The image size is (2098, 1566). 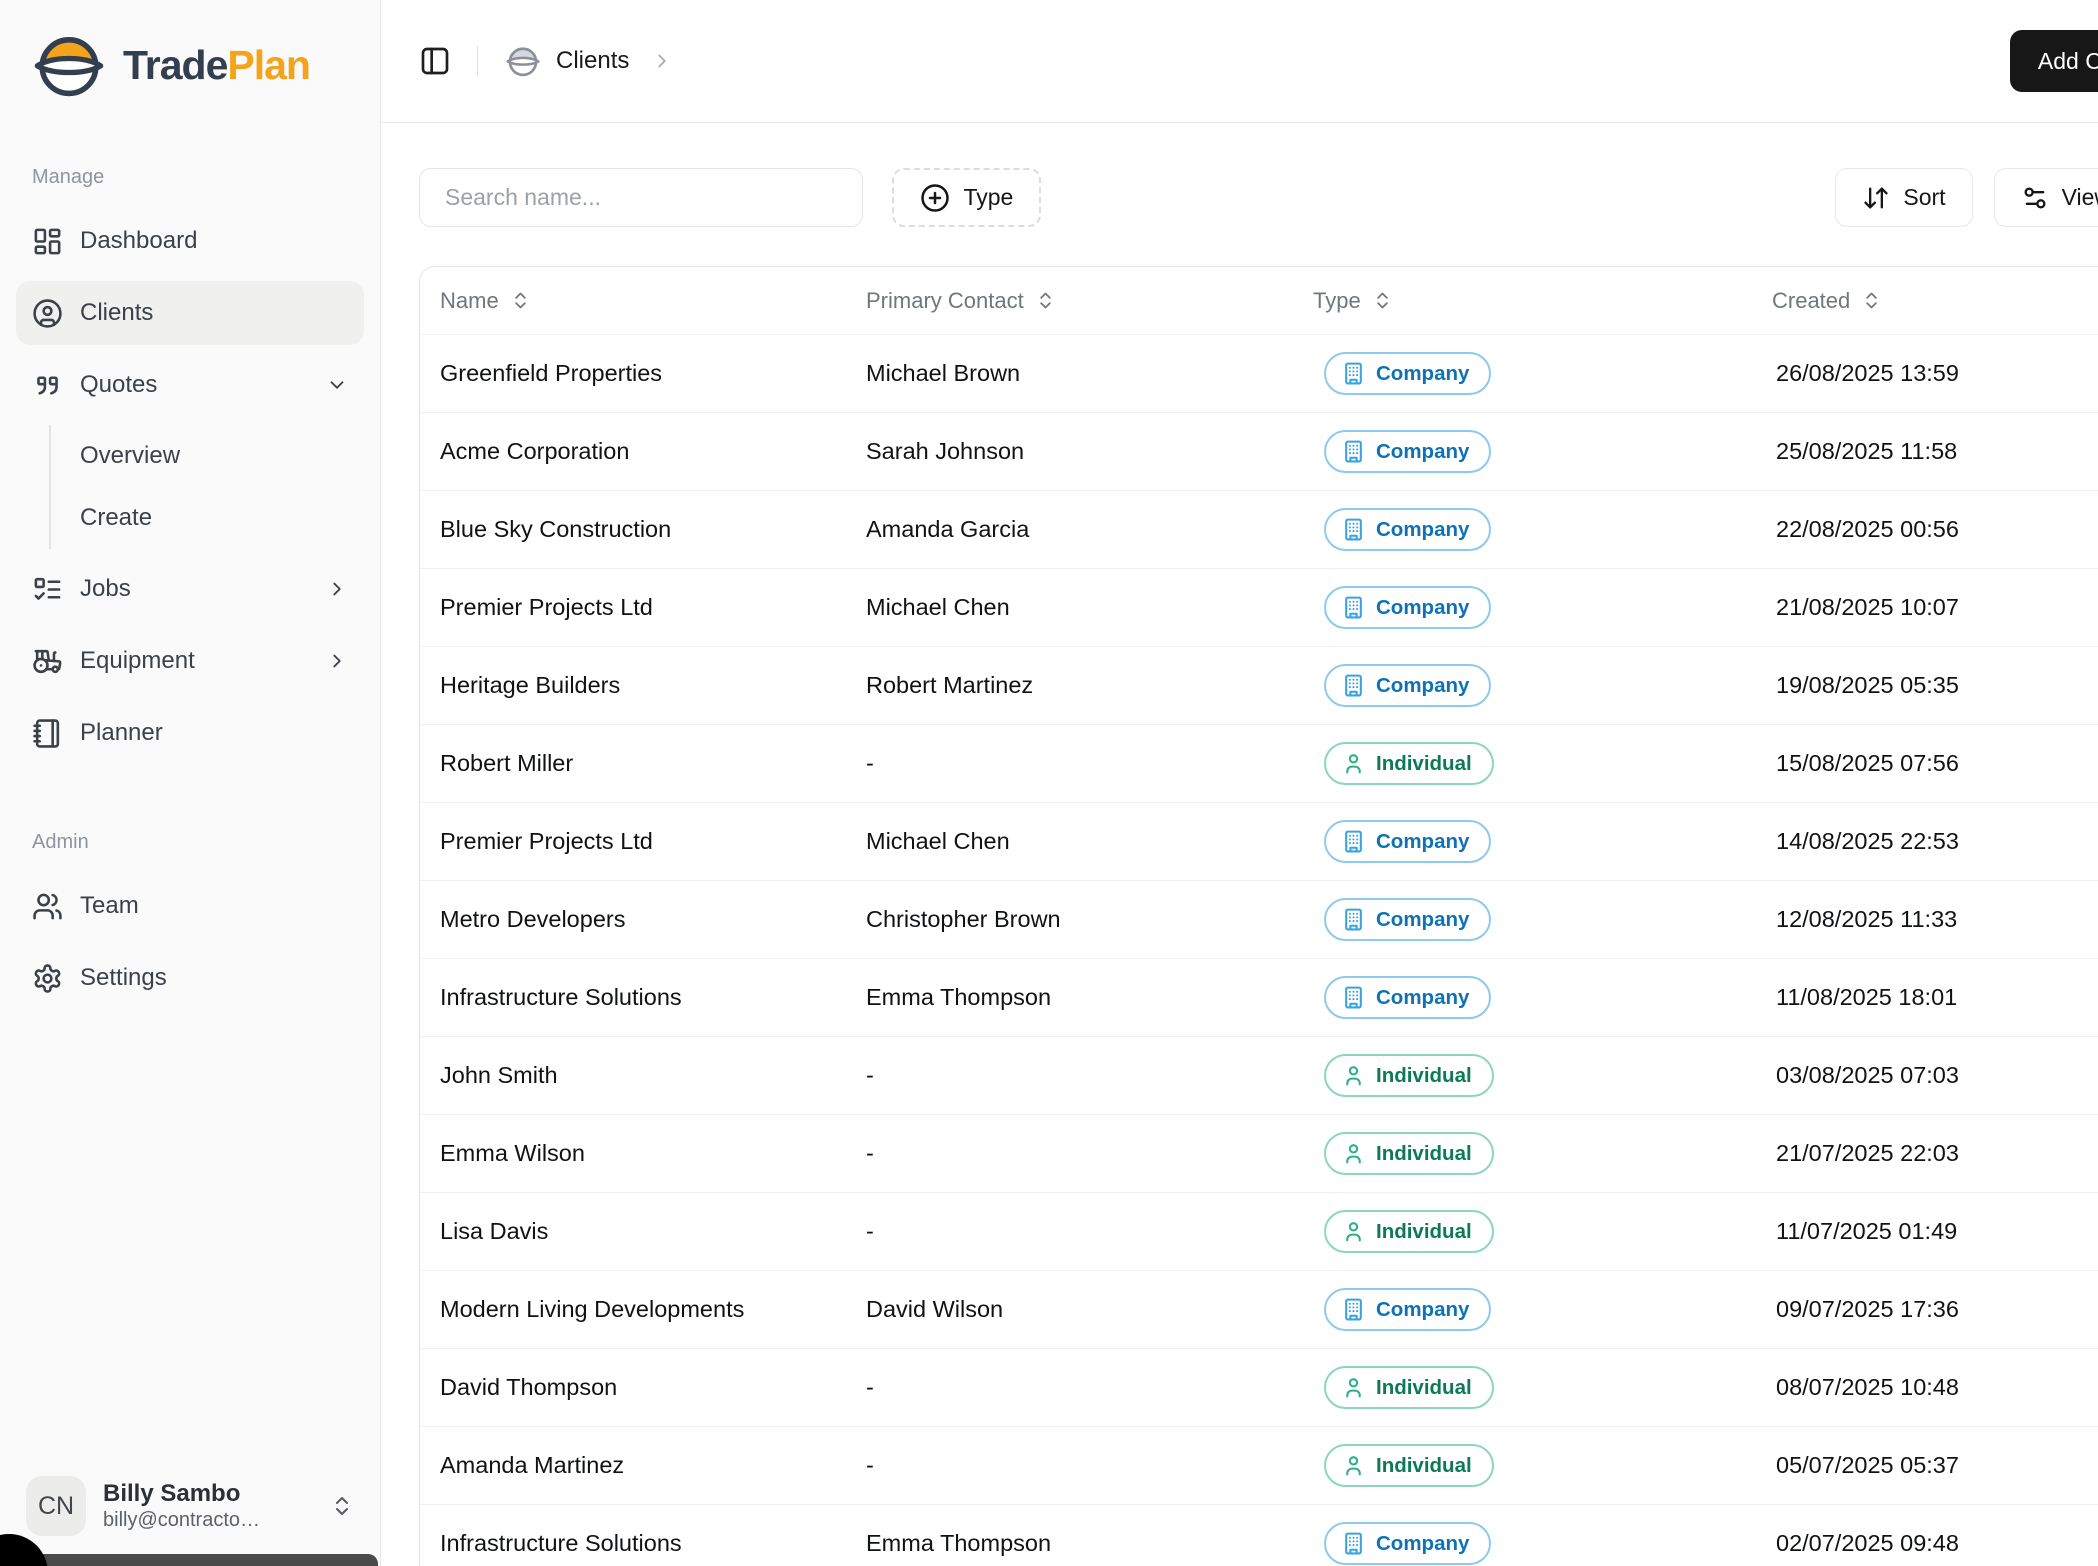 What do you see at coordinates (963, 919) in the screenshot?
I see `primary-contact-cell: Christopher Brown` at bounding box center [963, 919].